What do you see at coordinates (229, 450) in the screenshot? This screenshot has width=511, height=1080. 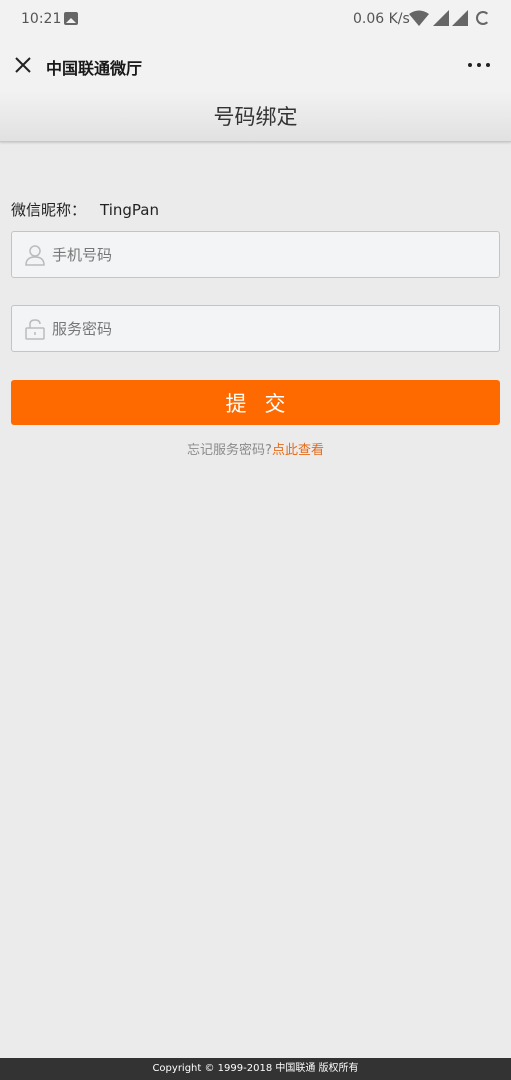 I see `forgot-text: 忘记服务密码?` at bounding box center [229, 450].